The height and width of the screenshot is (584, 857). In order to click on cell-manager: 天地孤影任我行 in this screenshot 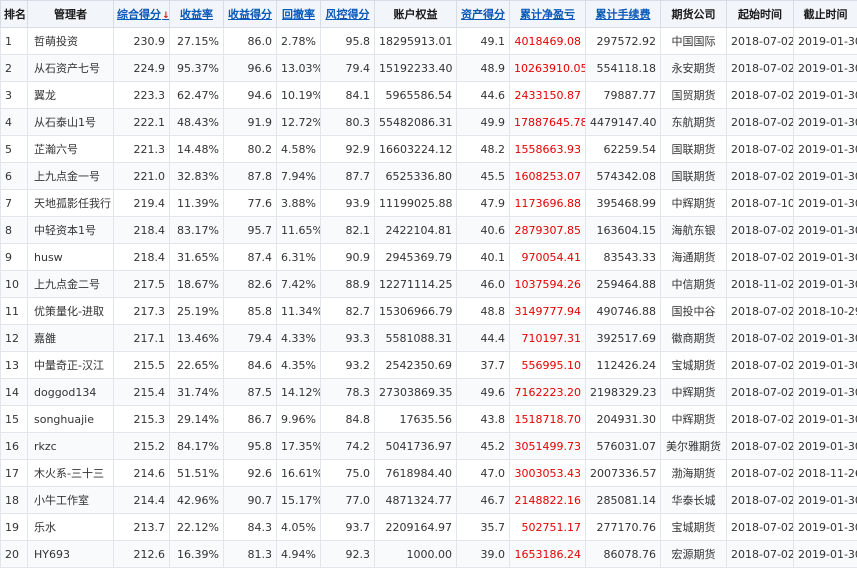, I will do `click(70, 203)`.